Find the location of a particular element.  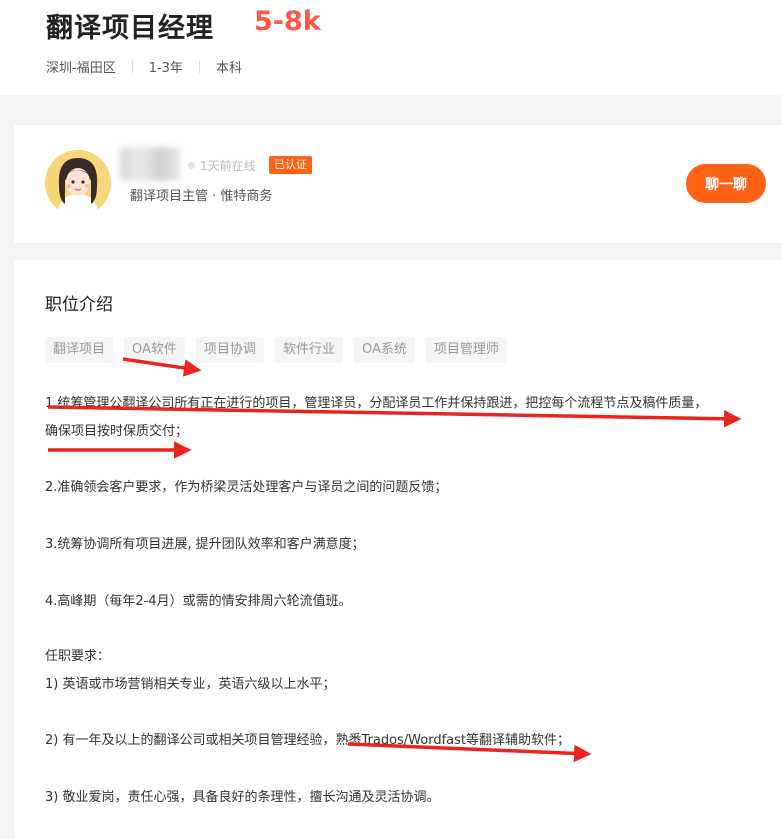

experience: 1-3年 is located at coordinates (165, 68).